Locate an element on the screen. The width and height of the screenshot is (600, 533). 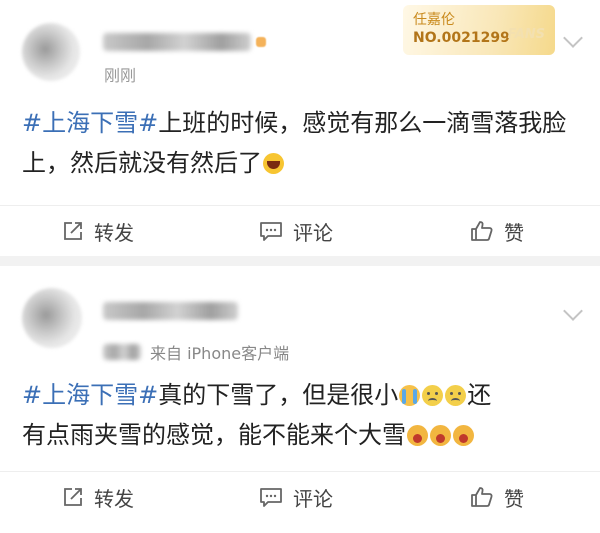
post-content: #上海下雪#真的下雪了，但是很小 还有点雨夹雪的感觉，能不能来个大雪 is located at coordinates (302, 415).